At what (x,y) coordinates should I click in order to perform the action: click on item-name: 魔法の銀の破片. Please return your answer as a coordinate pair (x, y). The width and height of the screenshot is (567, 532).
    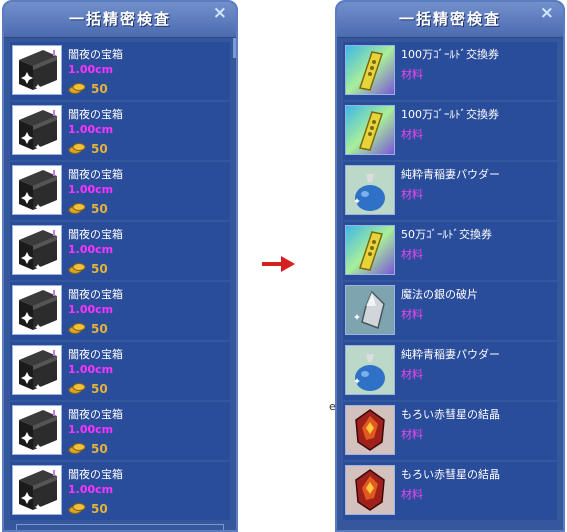
    Looking at the image, I should click on (439, 294).